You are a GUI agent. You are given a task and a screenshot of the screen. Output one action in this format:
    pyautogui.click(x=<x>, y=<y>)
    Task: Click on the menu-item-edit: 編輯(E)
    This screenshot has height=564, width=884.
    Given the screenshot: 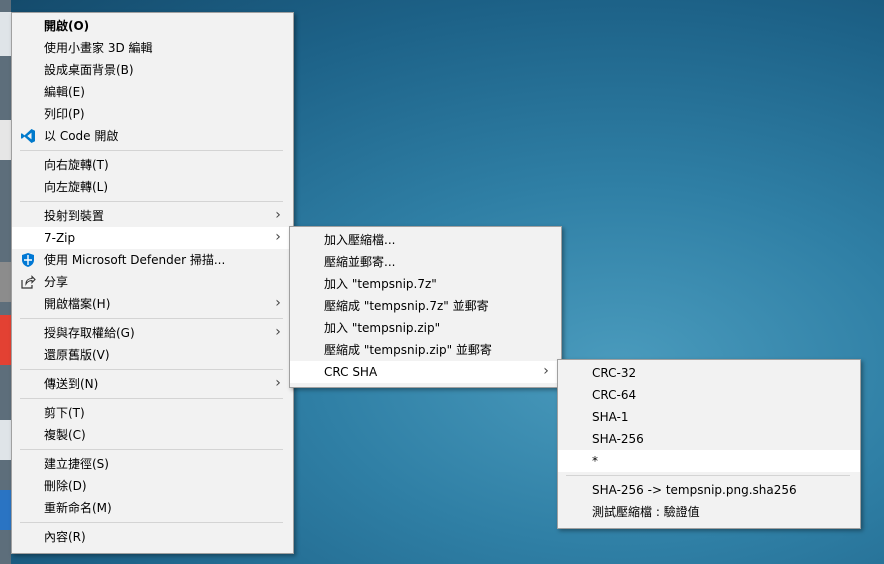 What is the action you would take?
    pyautogui.click(x=152, y=92)
    